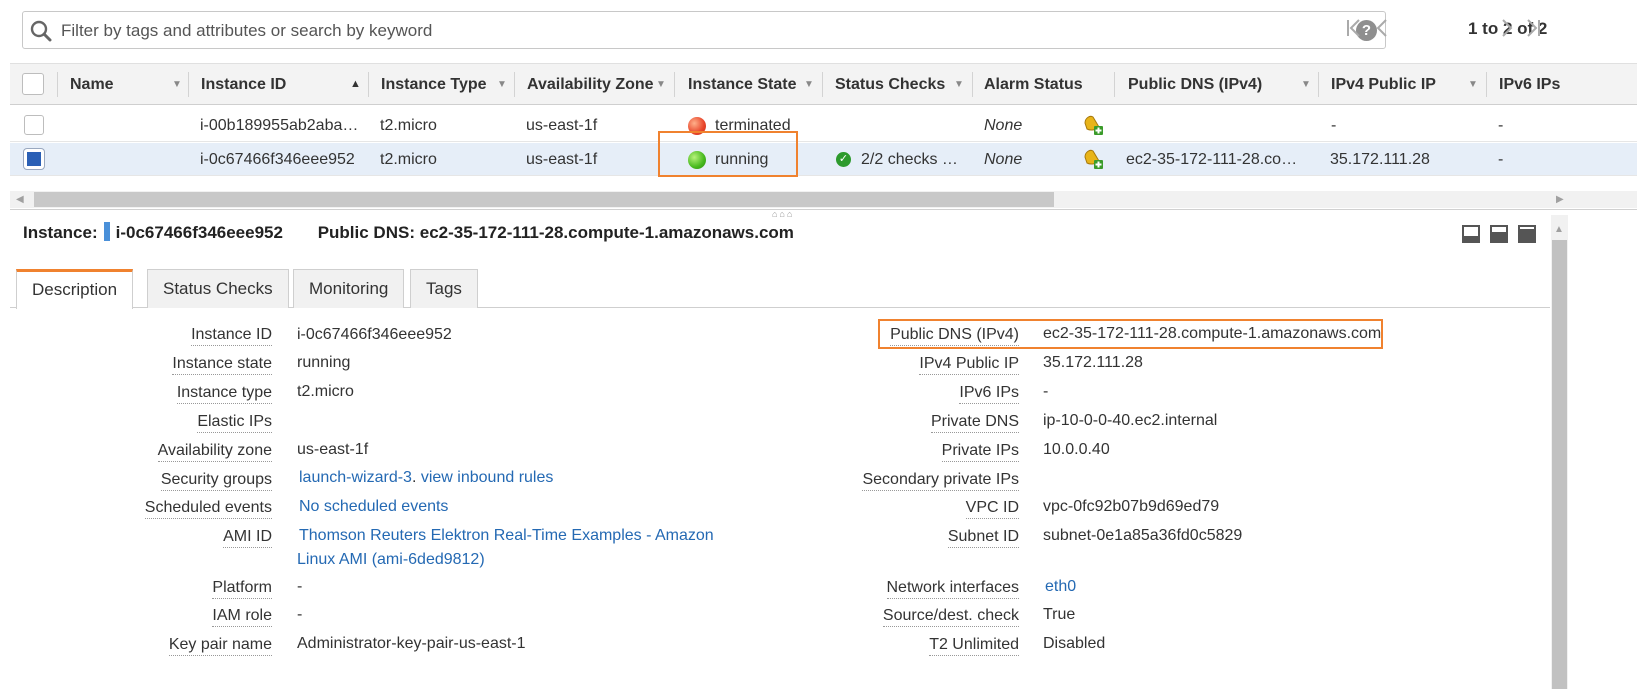 The height and width of the screenshot is (689, 1637). What do you see at coordinates (242, 588) in the screenshot?
I see `field-label: Platform` at bounding box center [242, 588].